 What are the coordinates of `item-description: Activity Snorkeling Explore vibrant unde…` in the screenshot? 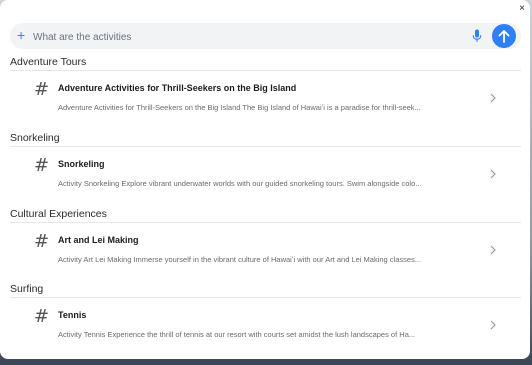 It's located at (240, 183).